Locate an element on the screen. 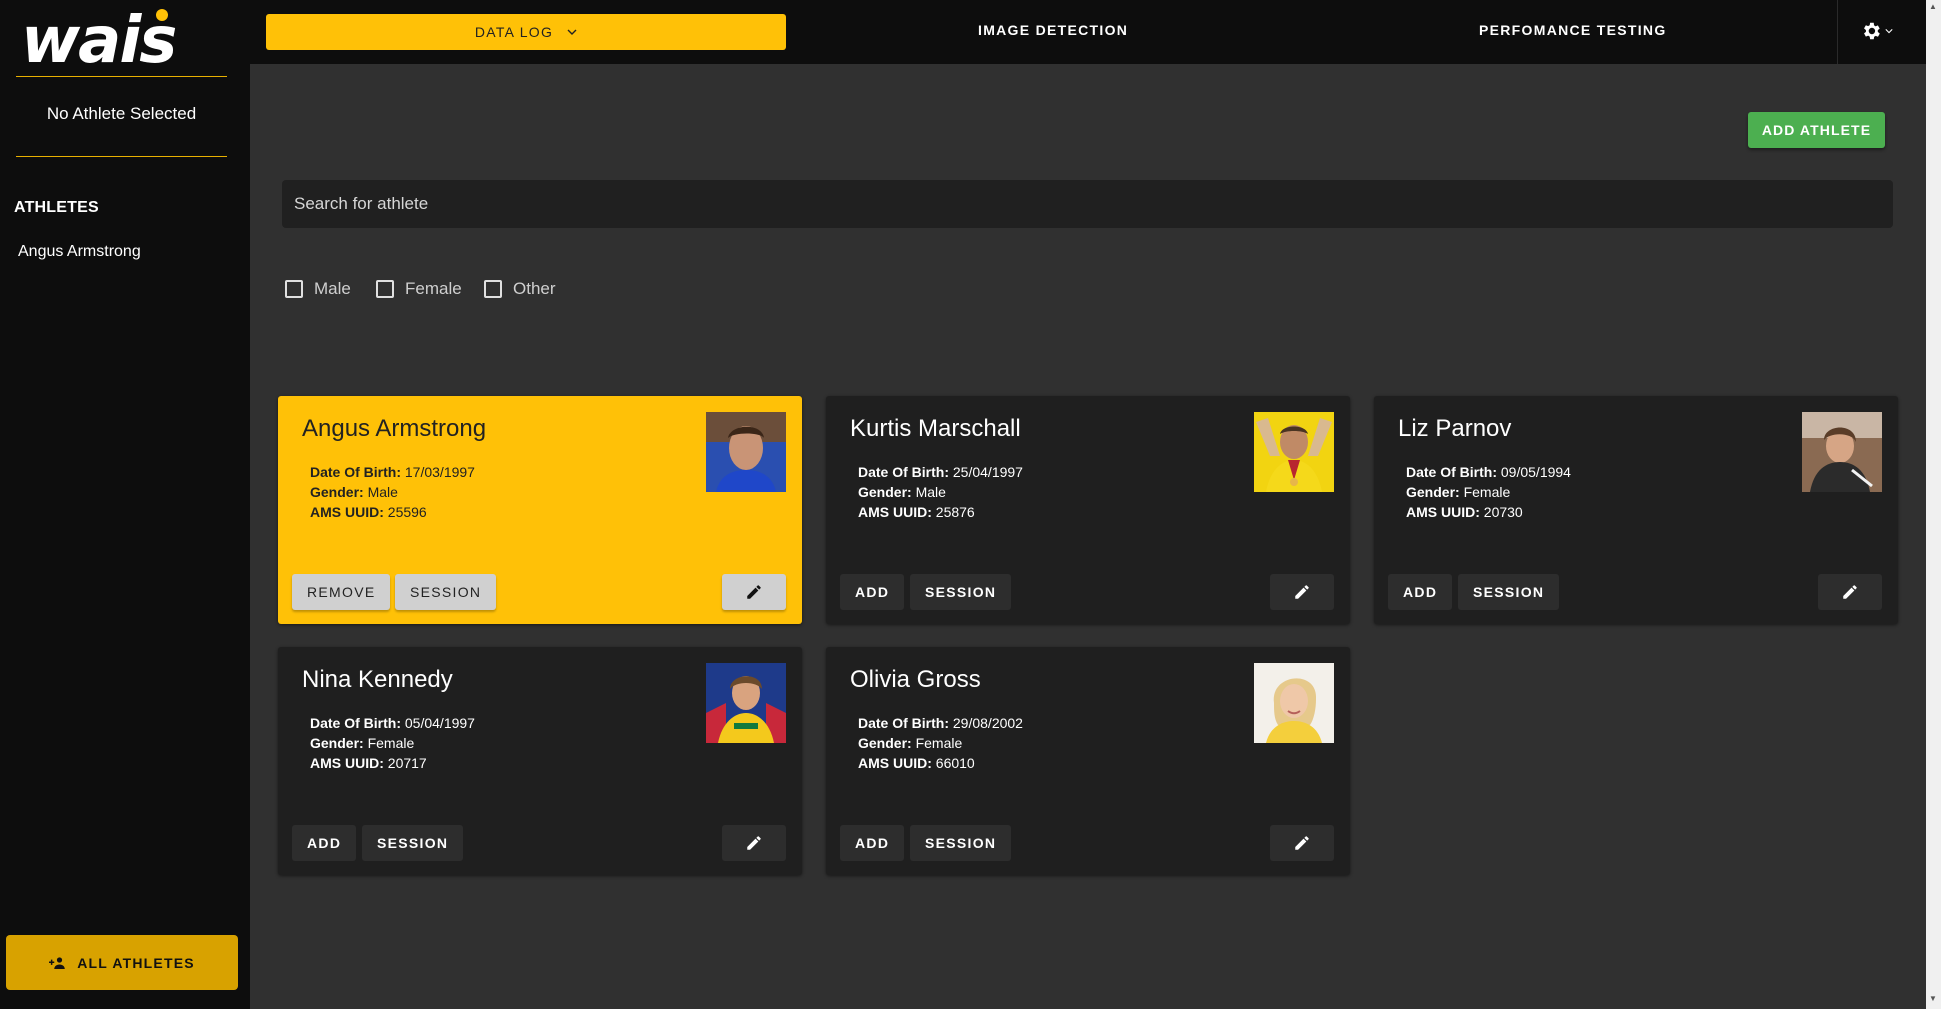 The height and width of the screenshot is (1009, 1941). dob-value: 09/05/1994 is located at coordinates (1535, 472).